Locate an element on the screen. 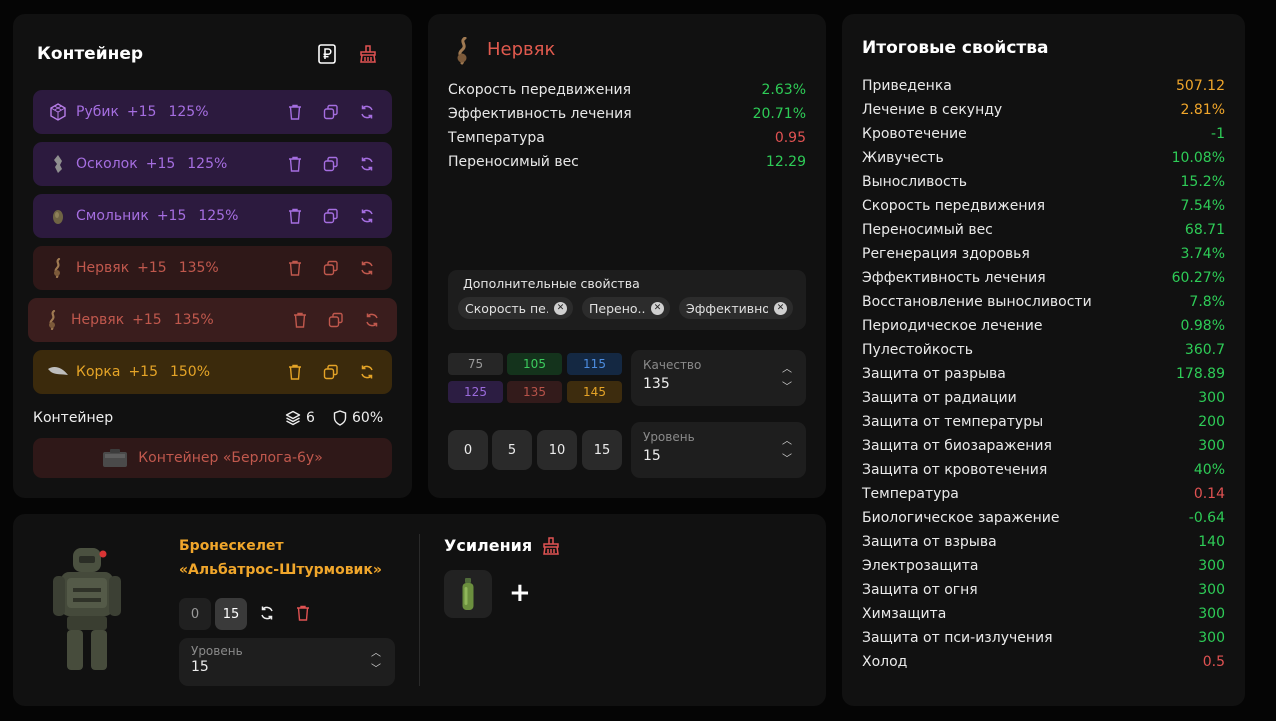 The width and height of the screenshot is (1276, 721). total-property-label: Защита от биозаражения is located at coordinates (957, 446).